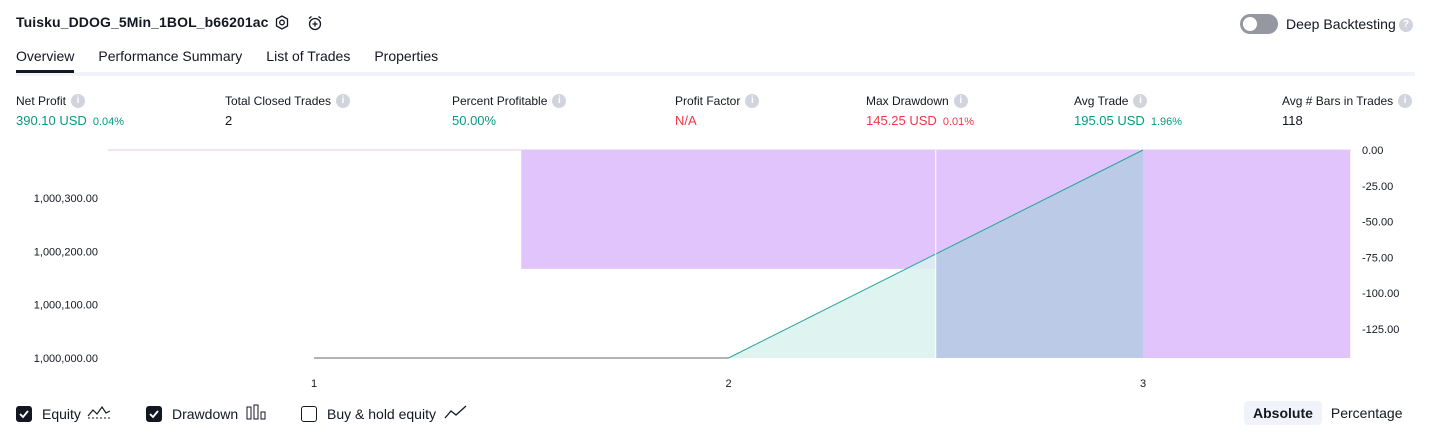 The height and width of the screenshot is (438, 1431). Describe the element at coordinates (41, 101) in the screenshot. I see `metric-label: Net Profit` at that location.